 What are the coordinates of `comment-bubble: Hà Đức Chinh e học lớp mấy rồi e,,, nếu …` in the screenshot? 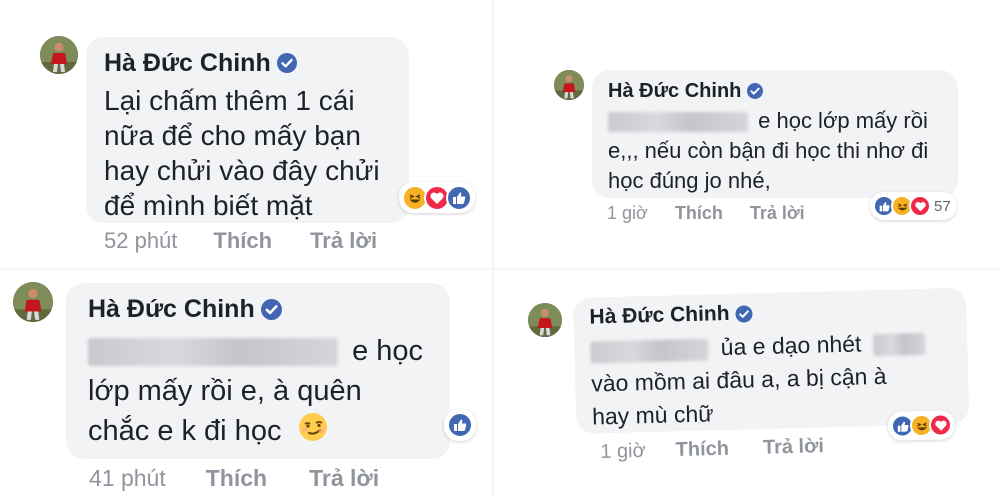 It's located at (775, 134).